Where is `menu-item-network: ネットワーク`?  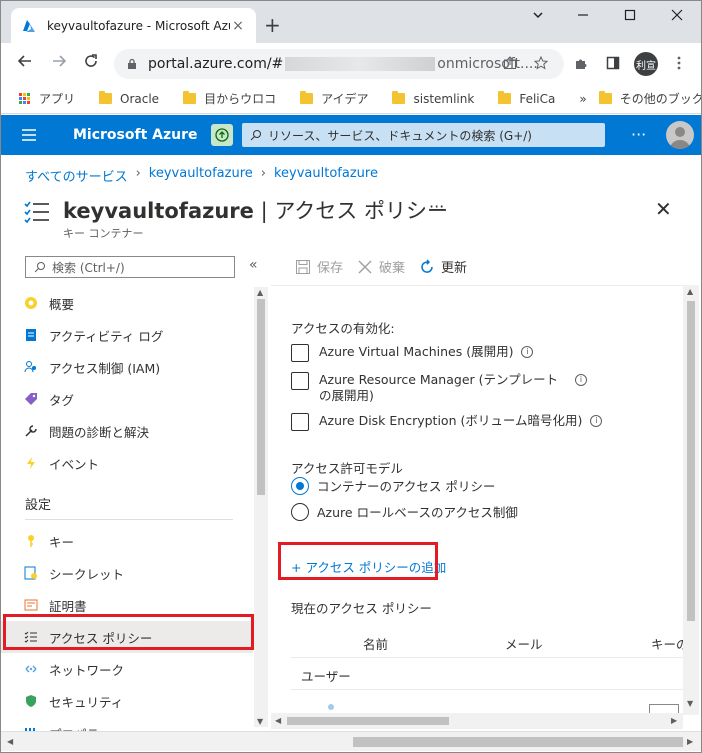
menu-item-network: ネットワーク is located at coordinates (127, 669).